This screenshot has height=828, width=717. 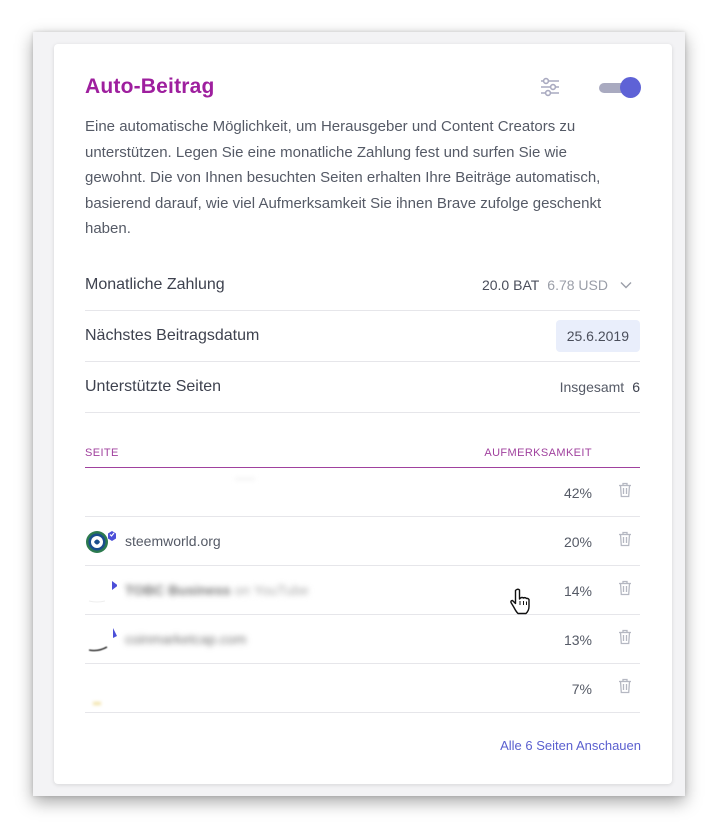 What do you see at coordinates (362, 639) in the screenshot?
I see `table-row: coinmarketcap.com 13%` at bounding box center [362, 639].